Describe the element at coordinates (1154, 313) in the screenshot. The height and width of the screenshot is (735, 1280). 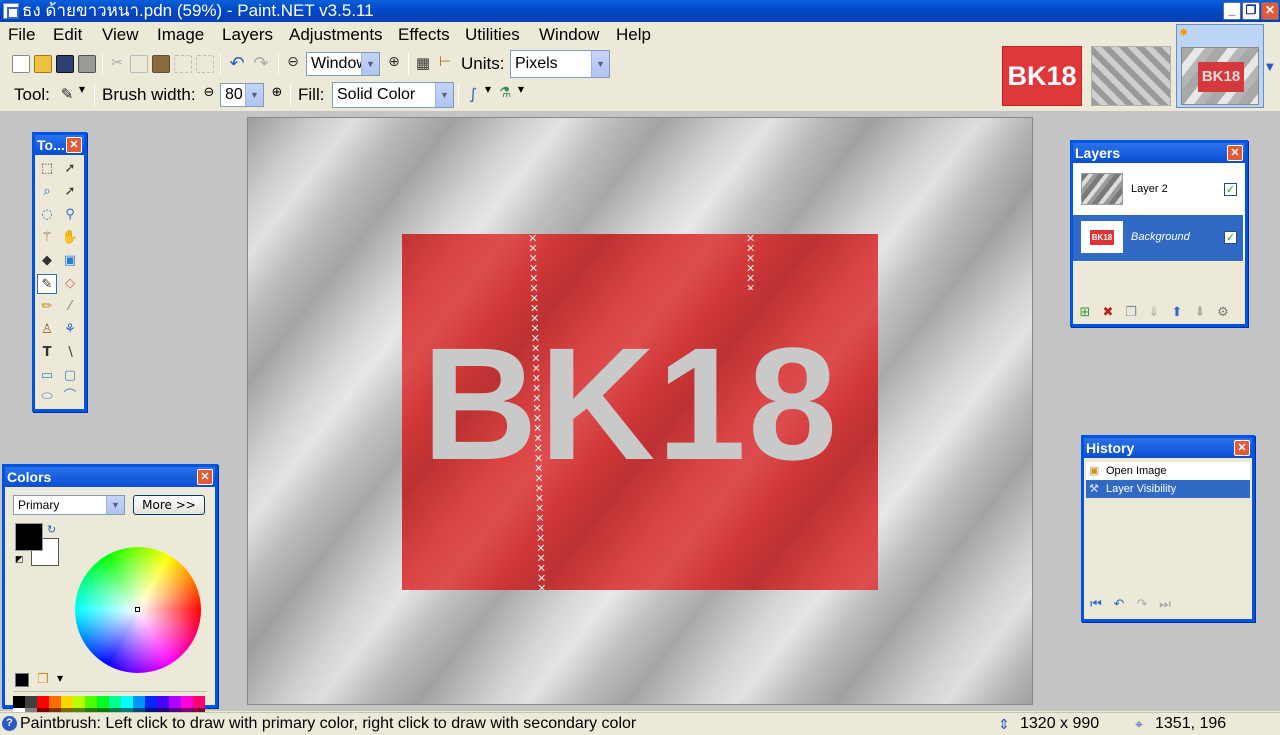
I see `merge-down-icon: ⇓` at that location.